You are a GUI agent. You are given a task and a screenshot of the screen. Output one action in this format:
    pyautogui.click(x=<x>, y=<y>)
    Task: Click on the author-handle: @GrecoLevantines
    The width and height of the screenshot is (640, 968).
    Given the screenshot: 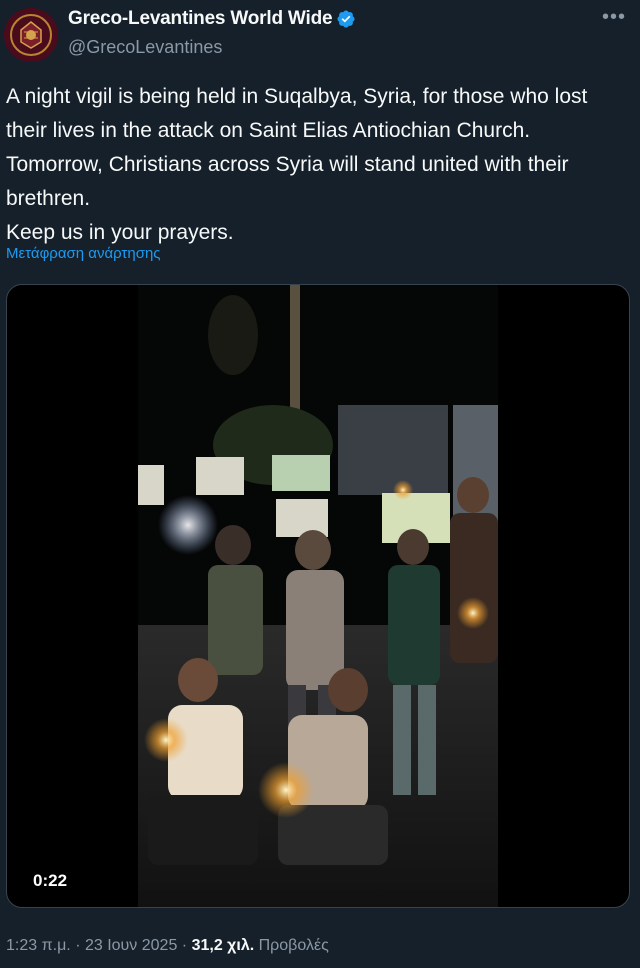 What is the action you would take?
    pyautogui.click(x=145, y=47)
    